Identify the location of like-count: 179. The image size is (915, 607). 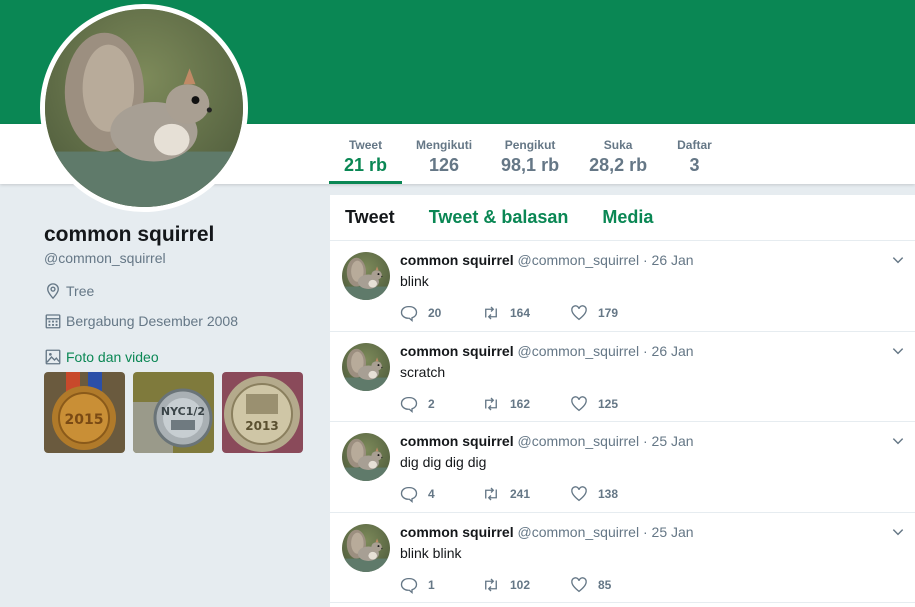
(608, 313).